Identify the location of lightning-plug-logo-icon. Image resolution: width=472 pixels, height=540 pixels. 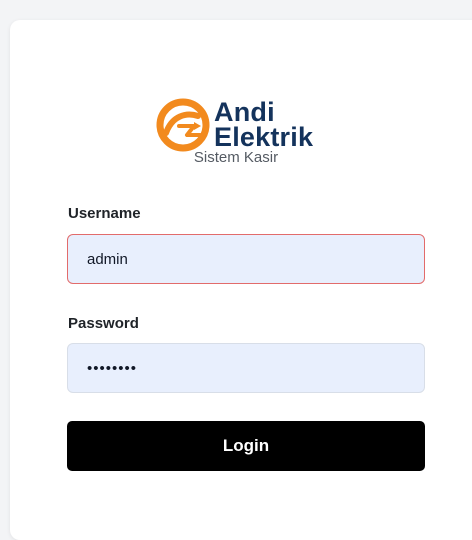
(183, 125).